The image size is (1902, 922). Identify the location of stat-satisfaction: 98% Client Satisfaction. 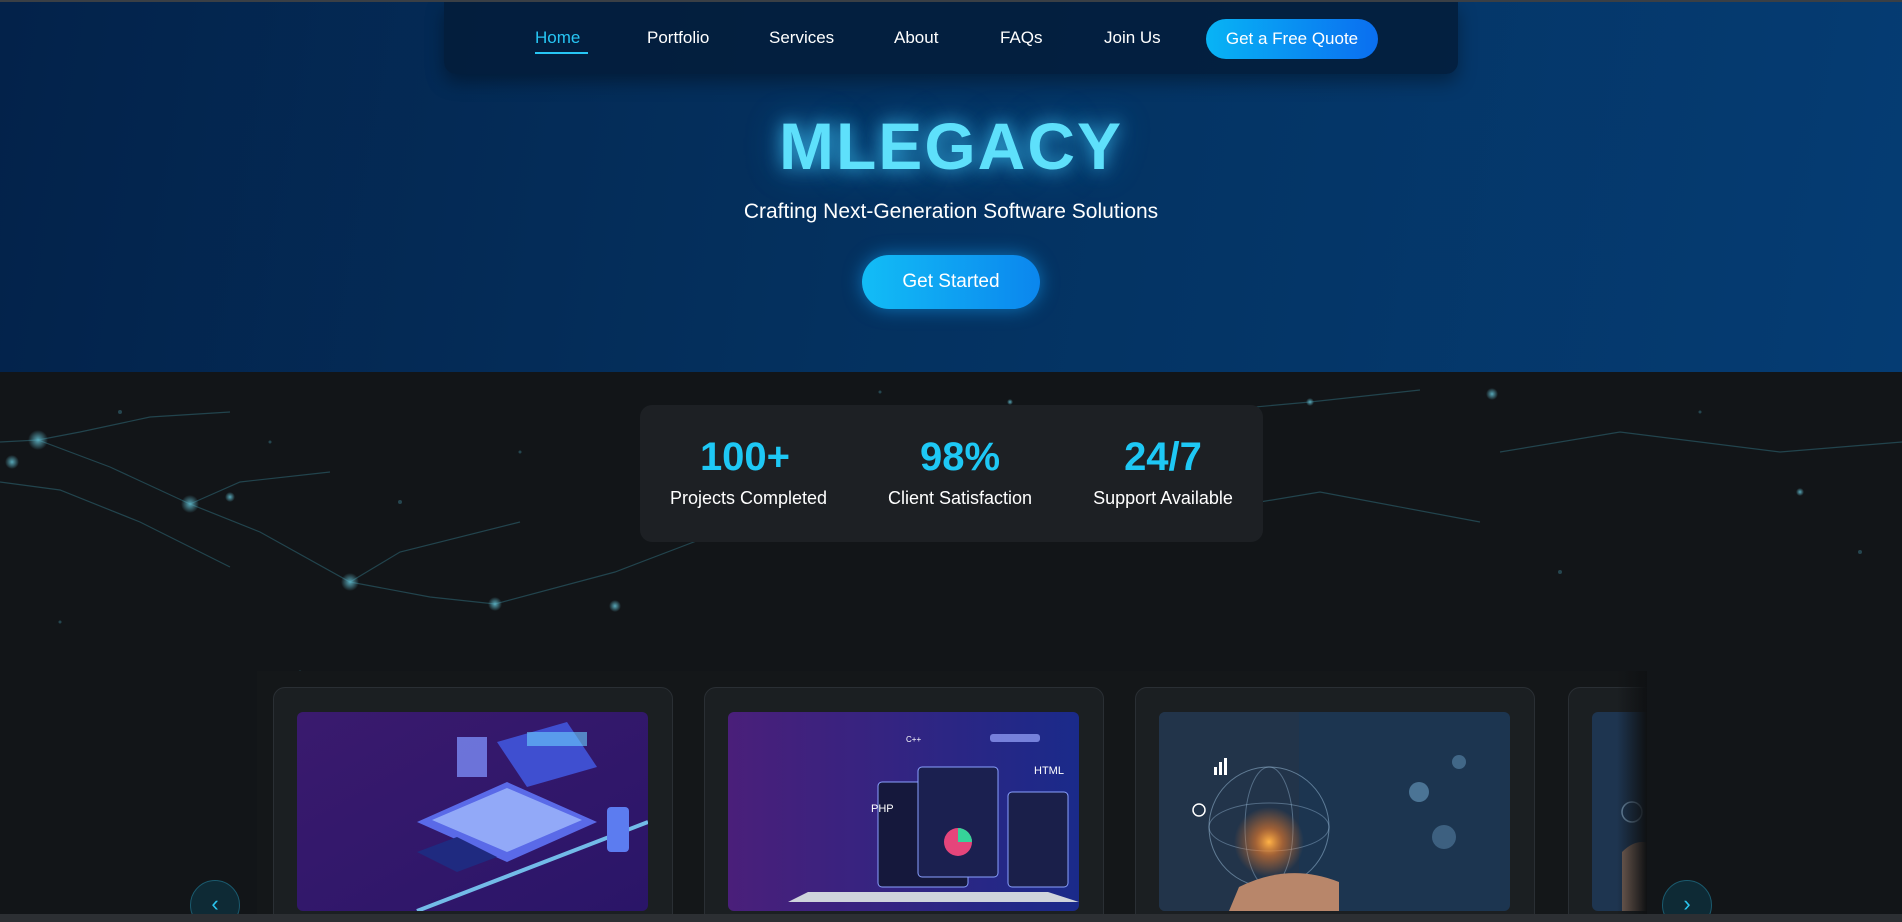
(960, 472).